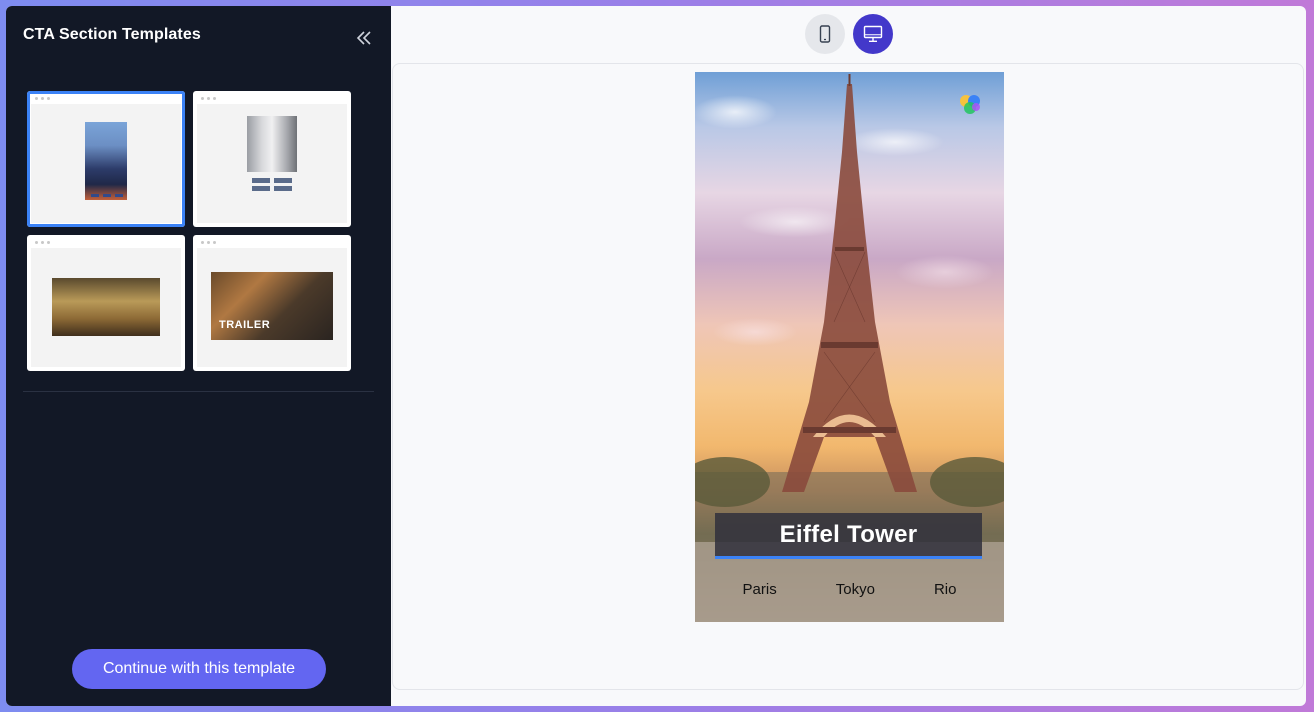 This screenshot has width=1314, height=712. I want to click on collapse-sidebar-button, so click(364, 38).